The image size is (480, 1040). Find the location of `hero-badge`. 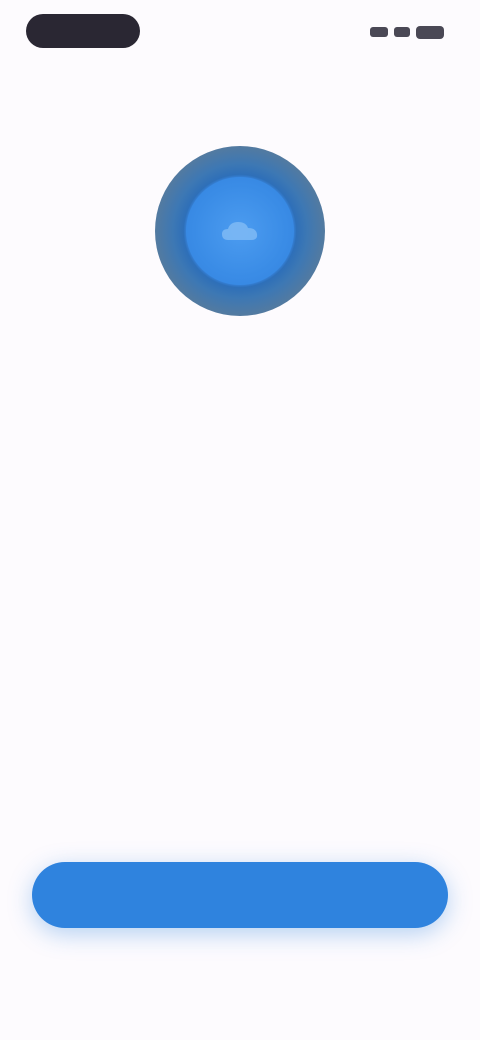

hero-badge is located at coordinates (240, 231).